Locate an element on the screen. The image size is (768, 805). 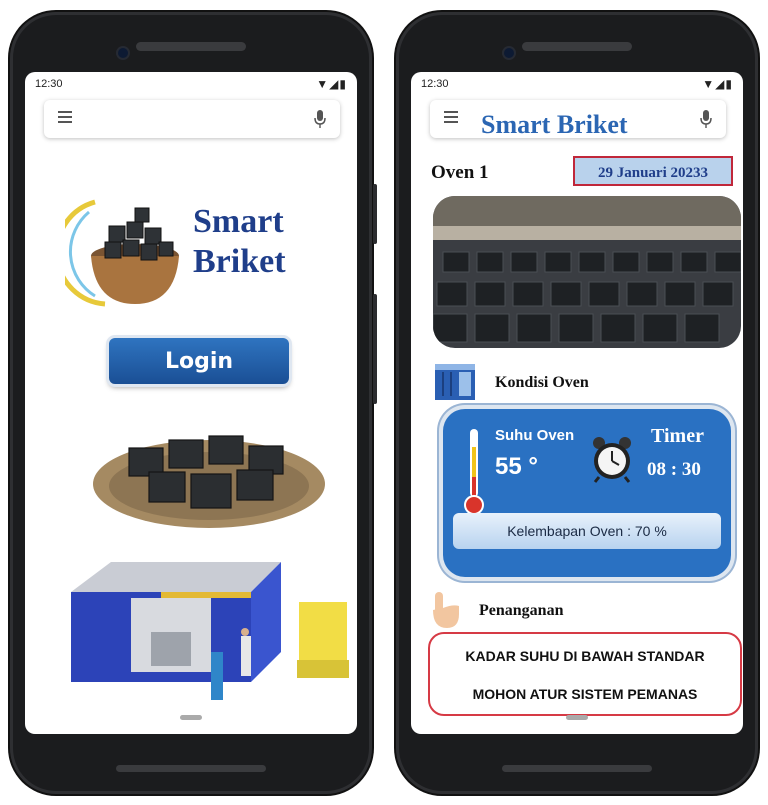
industrial-oven-image is located at coordinates (210, 631).